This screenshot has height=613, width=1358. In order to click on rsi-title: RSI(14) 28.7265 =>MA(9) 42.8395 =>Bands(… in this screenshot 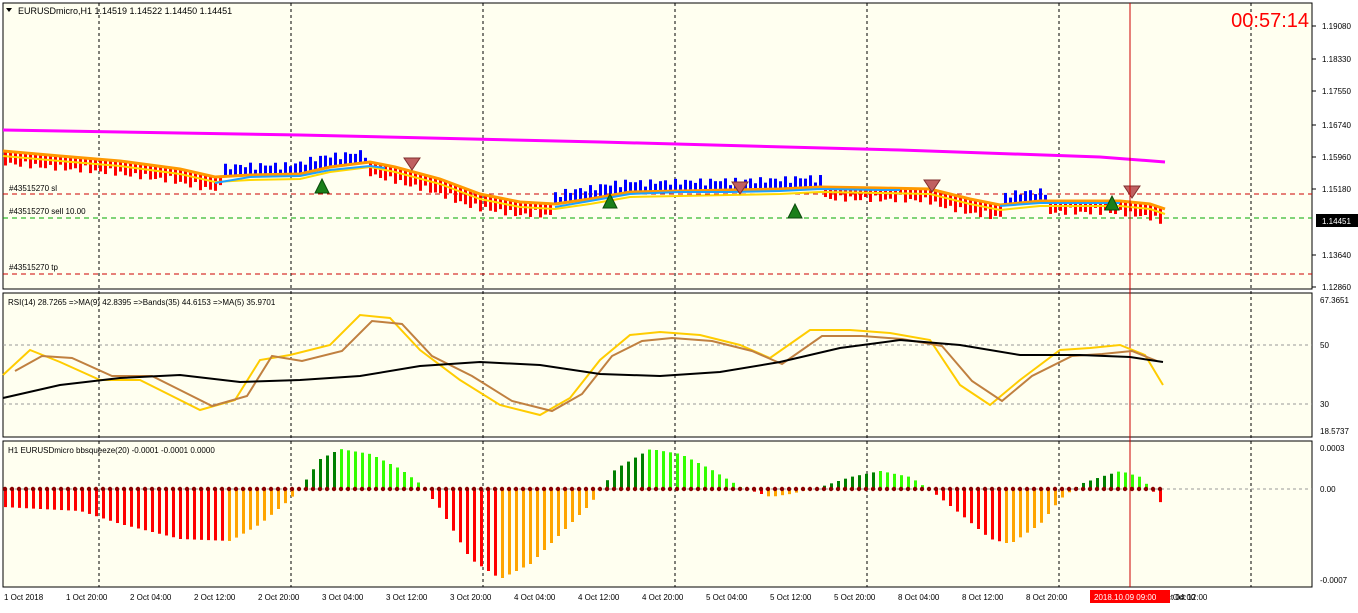, I will do `click(142, 302)`.